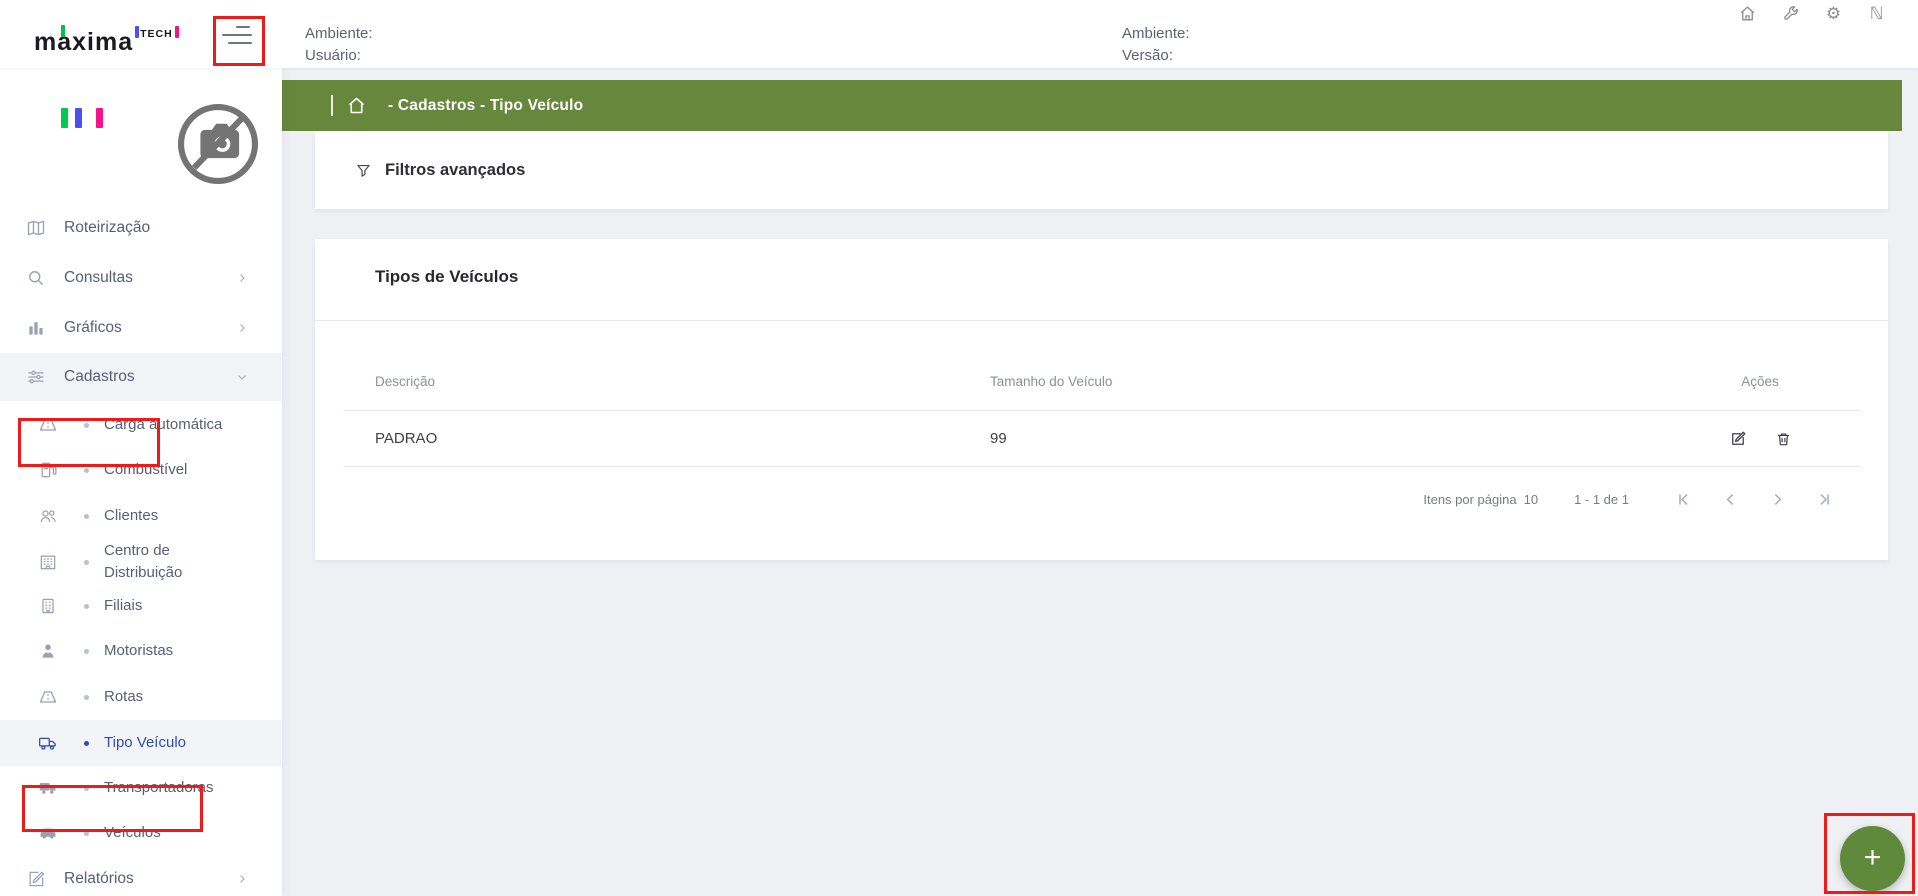  I want to click on breadcrumb-bar: - Cadastros - Tipo Veículo, so click(1092, 105).